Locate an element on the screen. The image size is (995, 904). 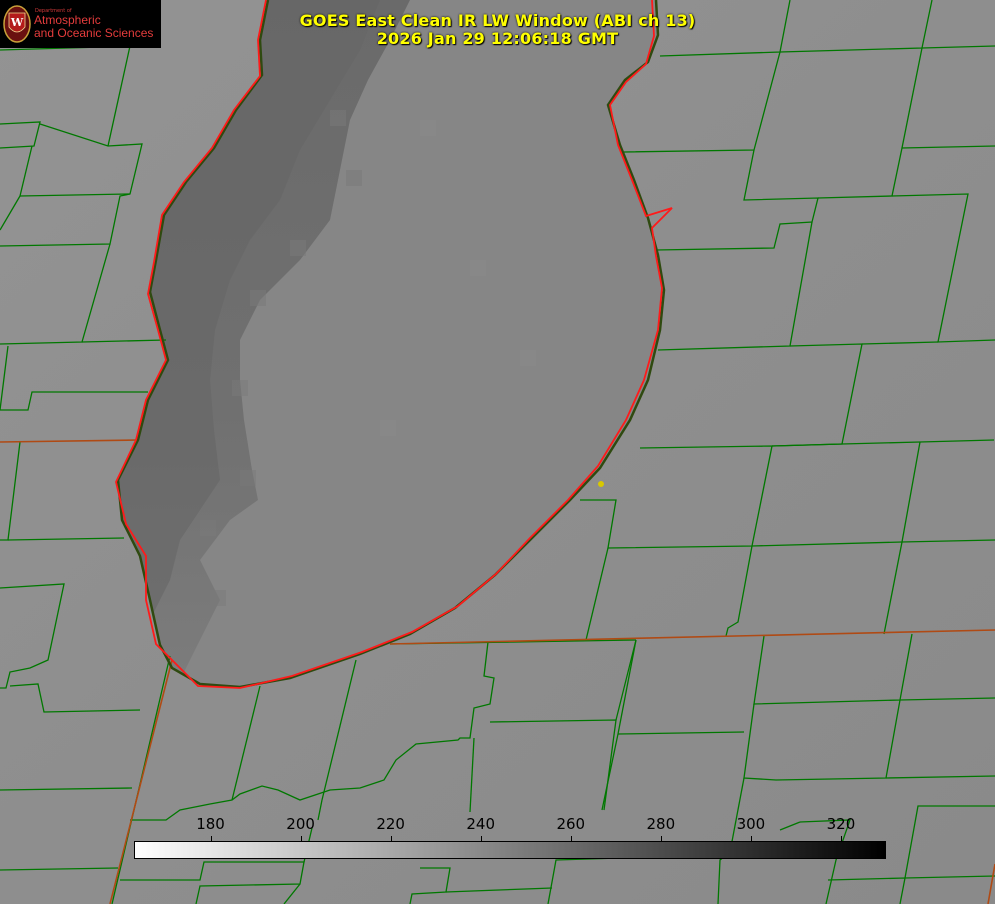
temperature-colorbar is located at coordinates (510, 850).